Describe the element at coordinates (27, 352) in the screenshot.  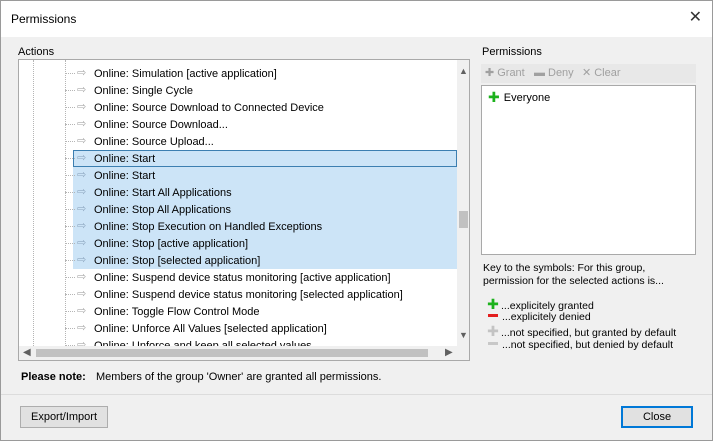
I see `scroll-left-icon: ◀` at that location.